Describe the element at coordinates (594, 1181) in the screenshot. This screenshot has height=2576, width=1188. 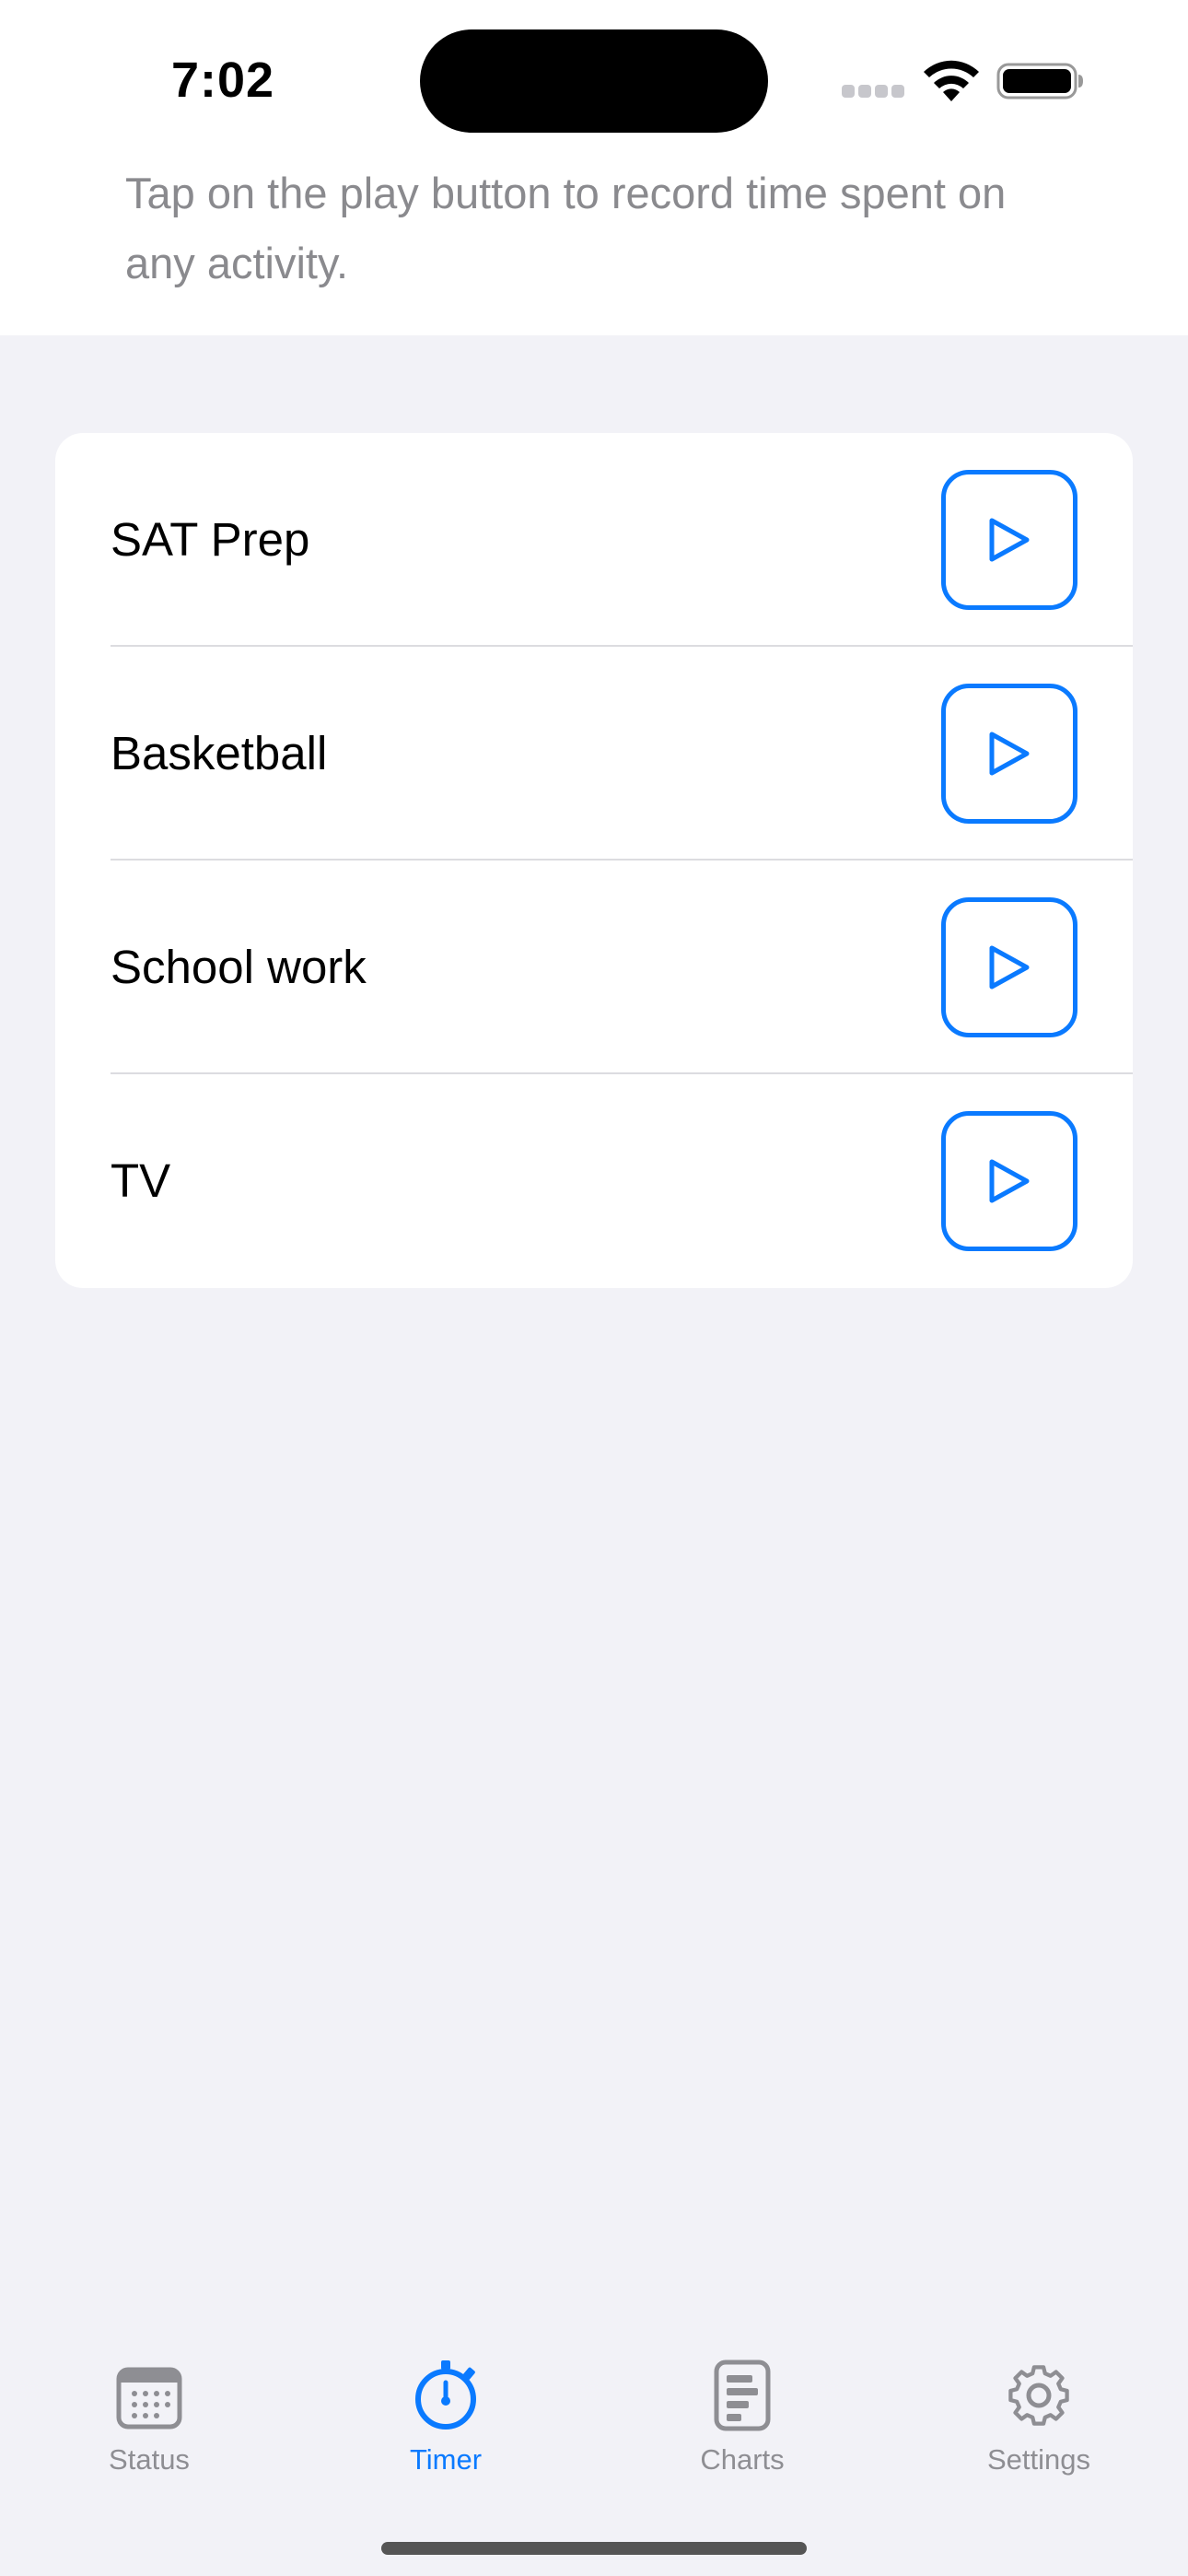
I see `activity-row: TV` at that location.